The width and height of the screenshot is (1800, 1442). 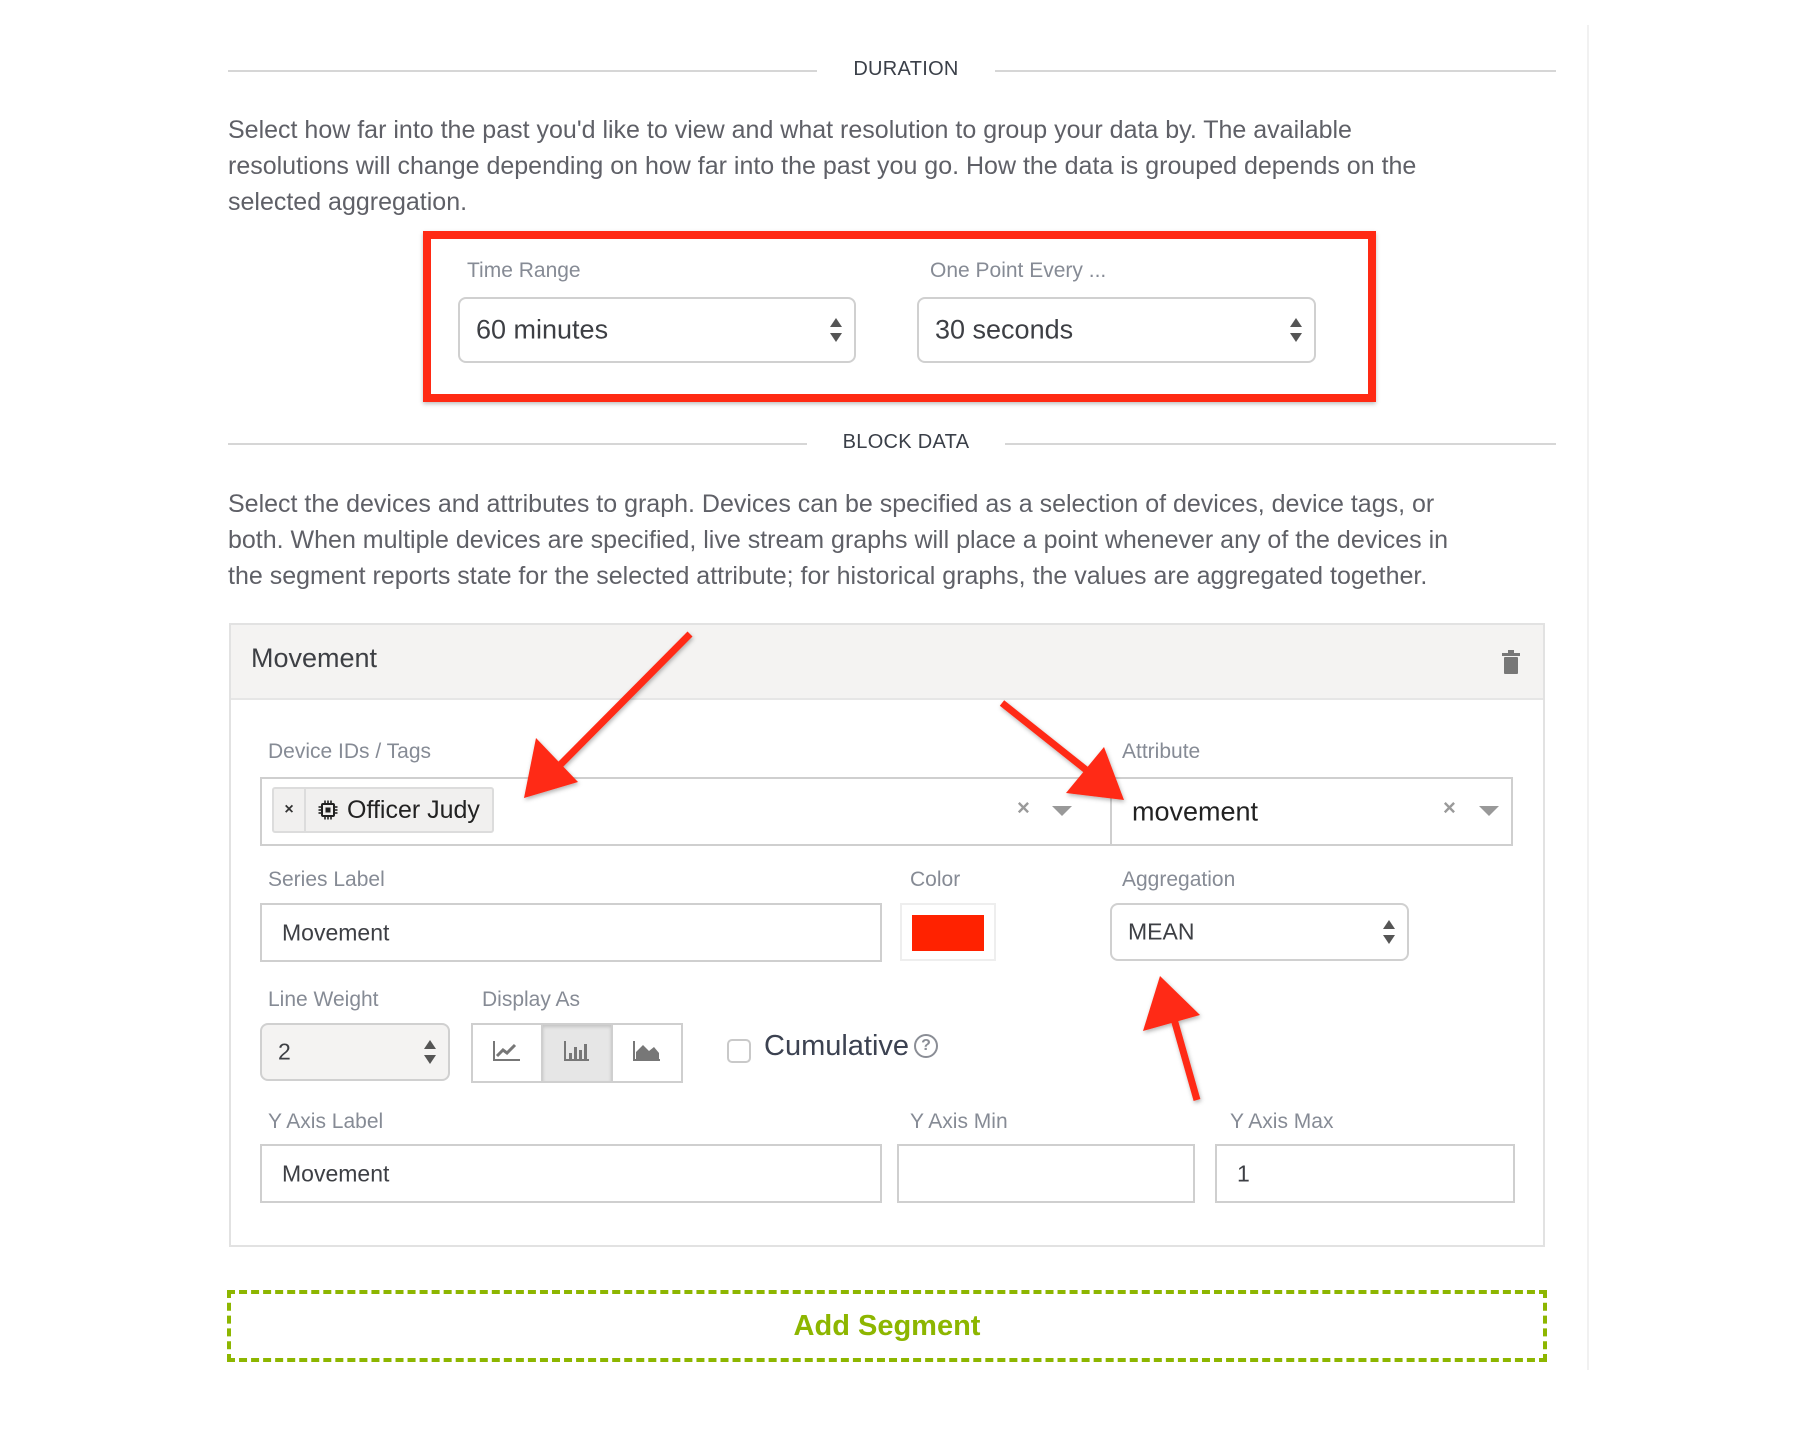 I want to click on attribute-value: movement, so click(x=1195, y=811).